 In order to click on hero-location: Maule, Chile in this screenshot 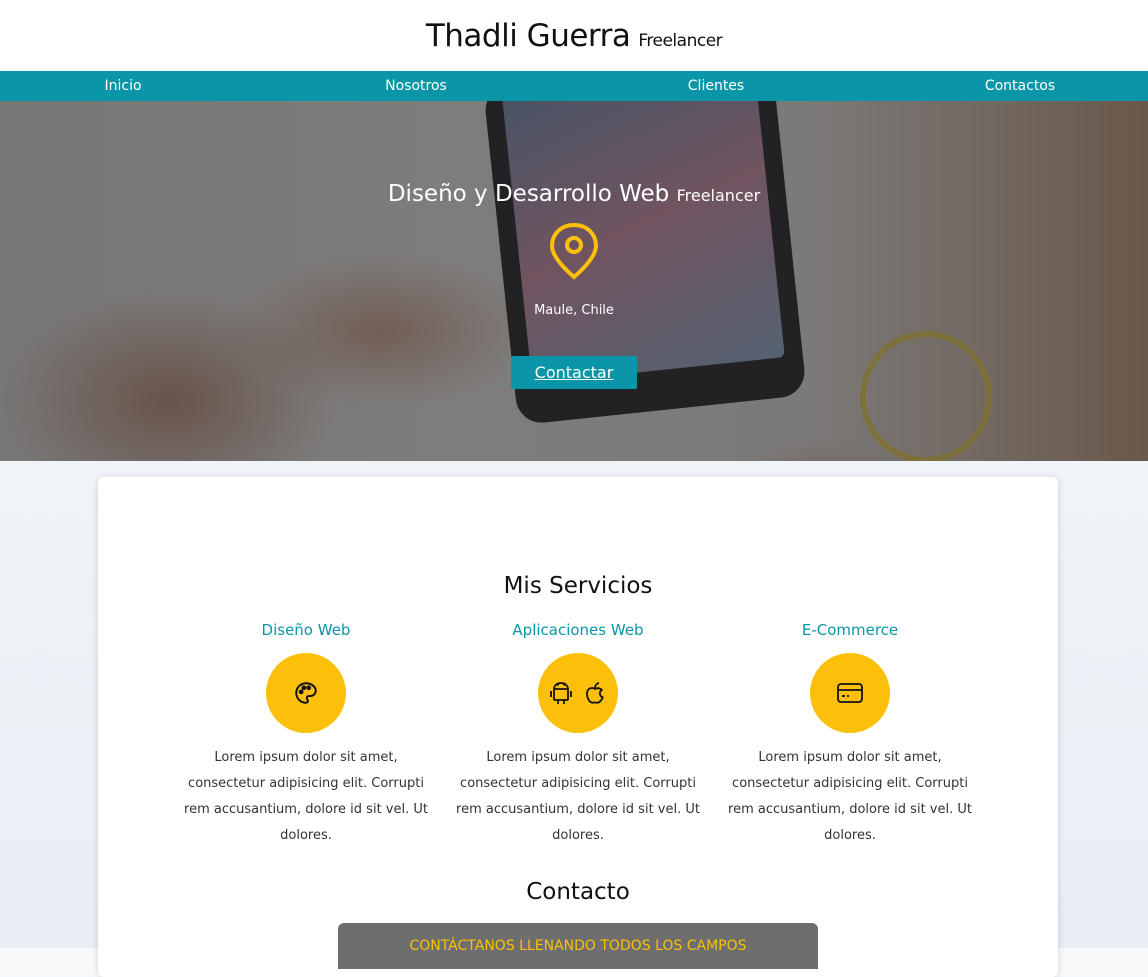, I will do `click(574, 310)`.